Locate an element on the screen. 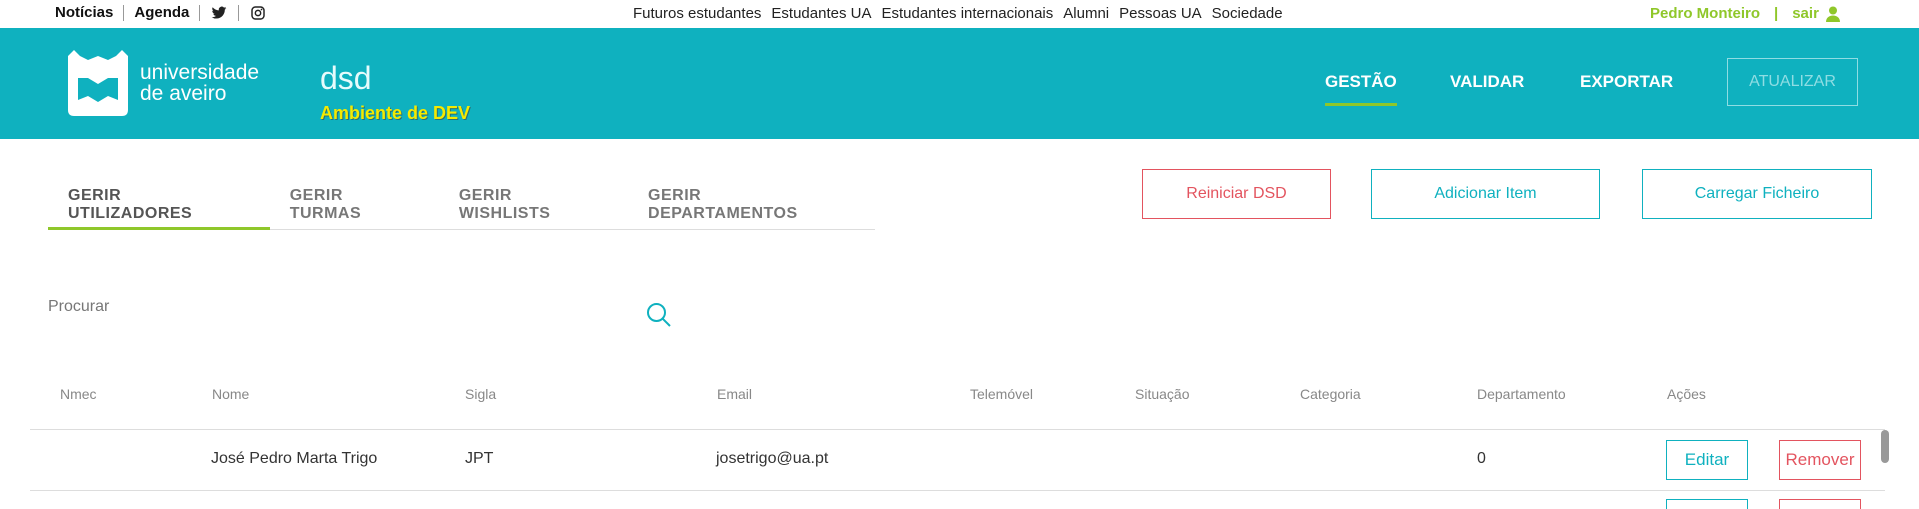  edit-button is located at coordinates (1707, 504).